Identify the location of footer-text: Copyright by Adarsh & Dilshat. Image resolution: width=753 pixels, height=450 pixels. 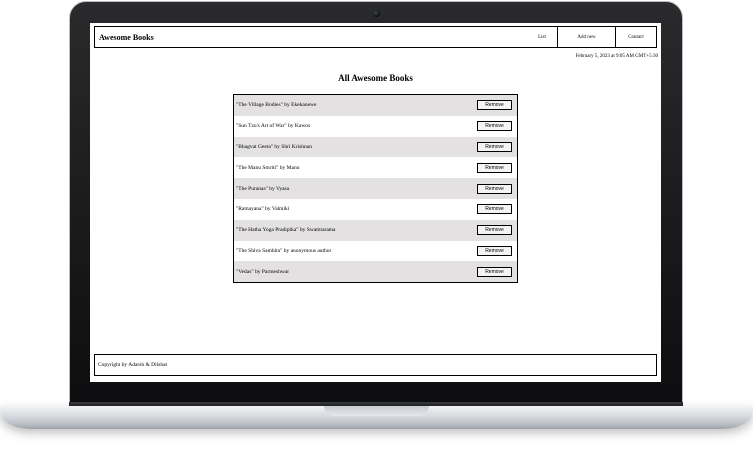
(133, 365).